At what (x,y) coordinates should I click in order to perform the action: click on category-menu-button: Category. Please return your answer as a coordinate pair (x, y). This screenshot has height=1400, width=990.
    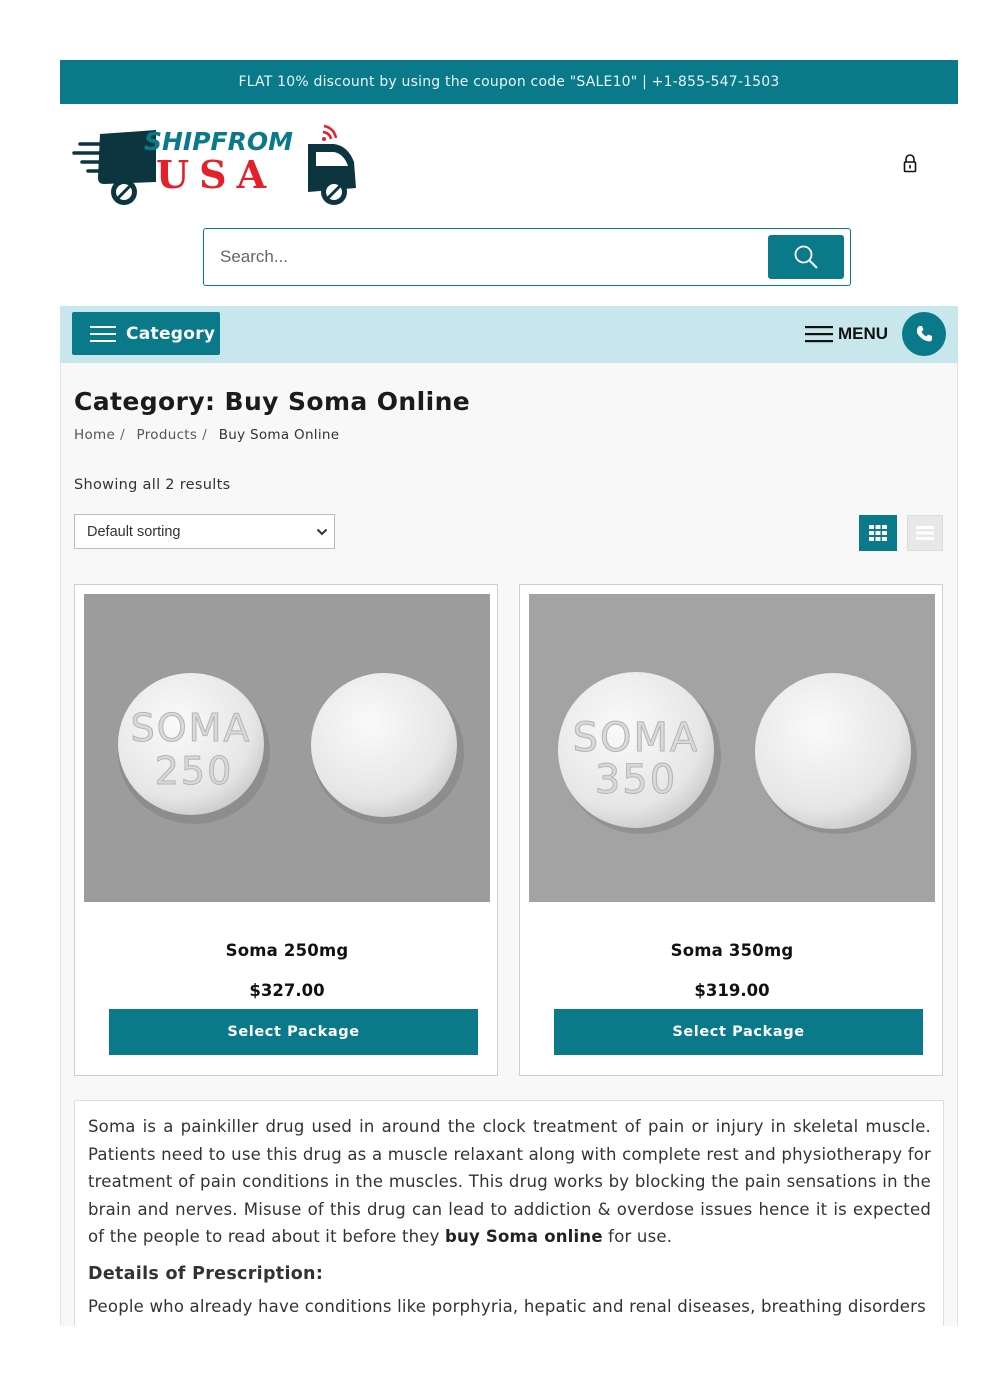
    Looking at the image, I should click on (146, 333).